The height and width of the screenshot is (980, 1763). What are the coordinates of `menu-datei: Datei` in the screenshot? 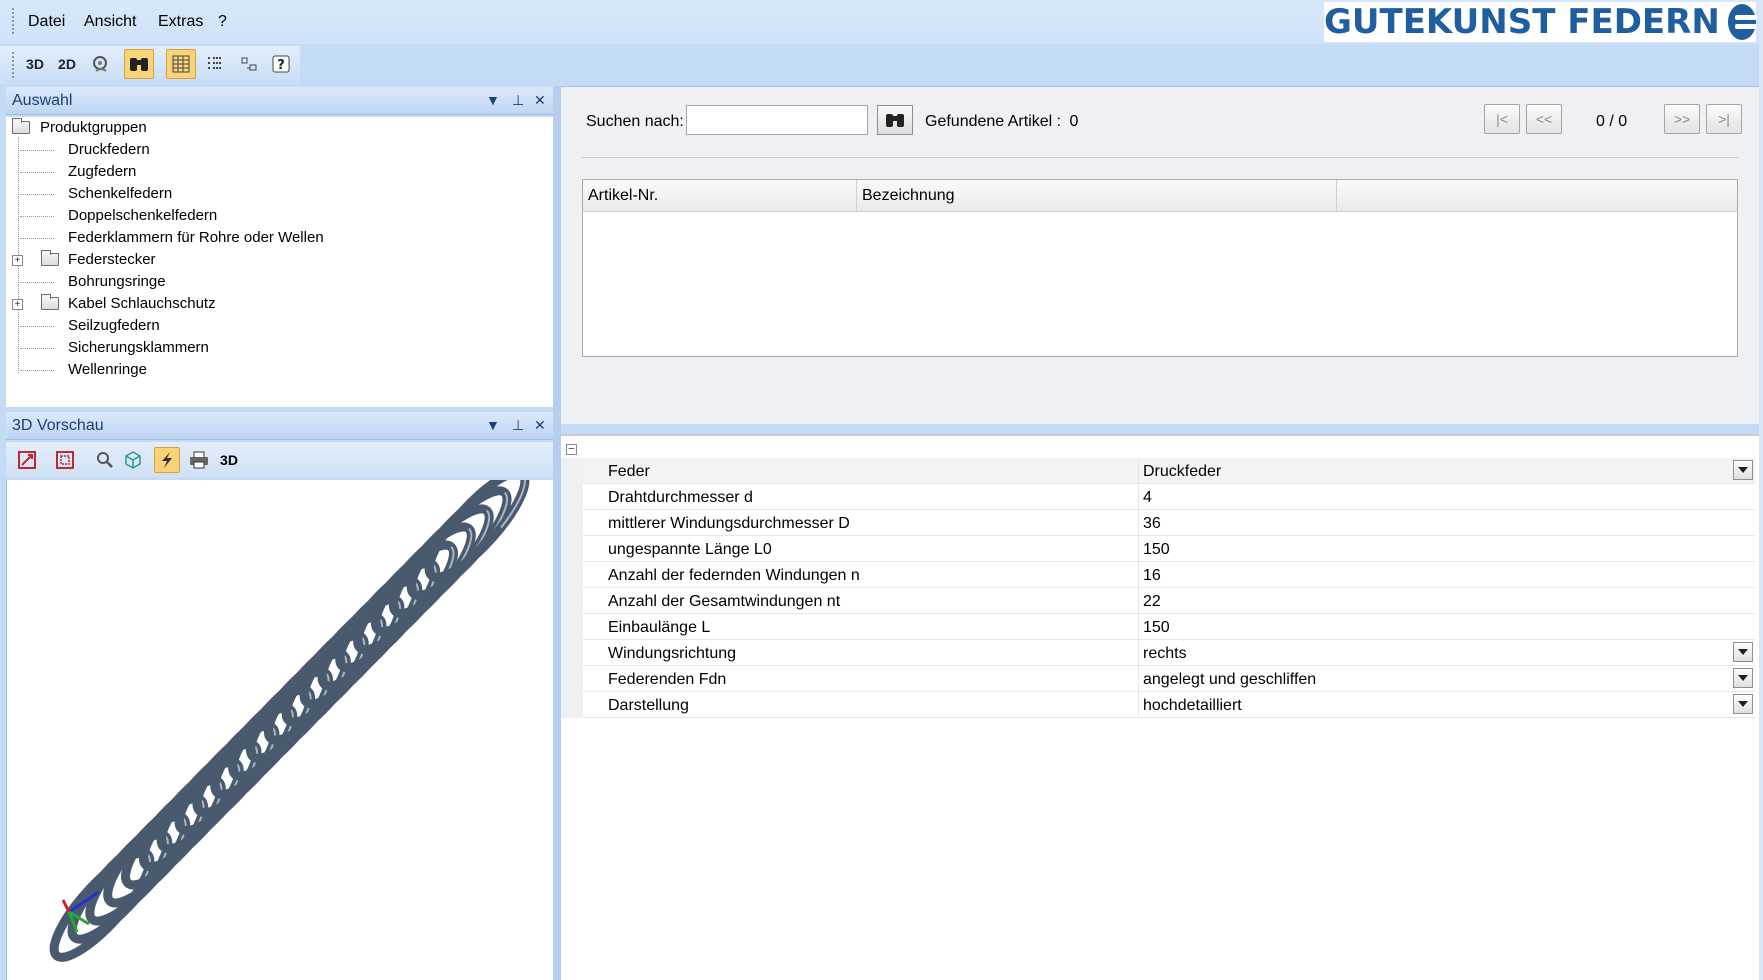 It's located at (46, 22).